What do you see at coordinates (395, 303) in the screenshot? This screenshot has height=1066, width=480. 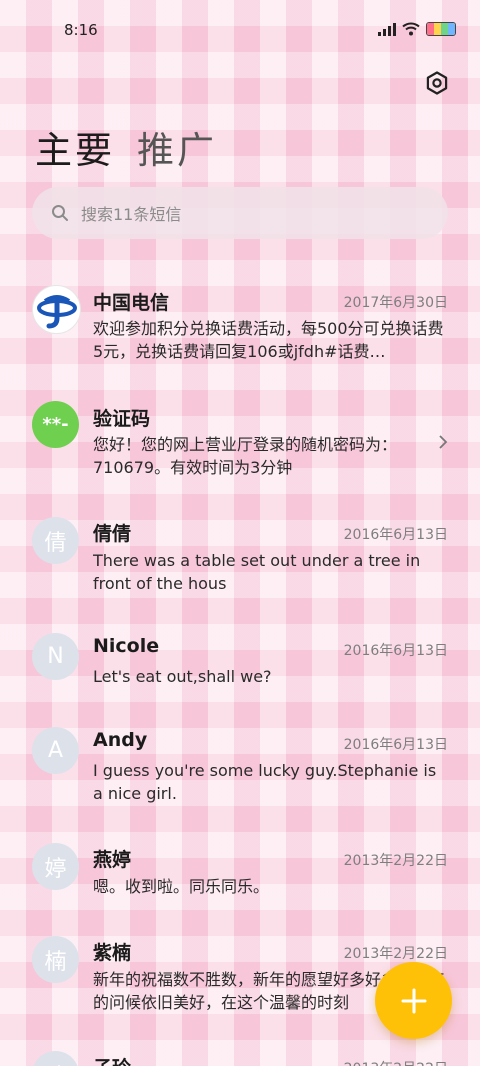 I see `message-date: 2017年6月30日` at bounding box center [395, 303].